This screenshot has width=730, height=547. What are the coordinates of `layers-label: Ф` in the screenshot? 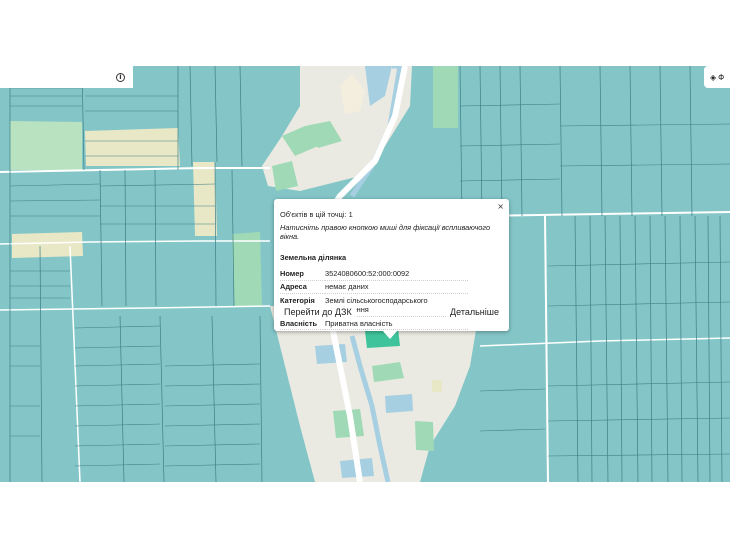 It's located at (721, 77).